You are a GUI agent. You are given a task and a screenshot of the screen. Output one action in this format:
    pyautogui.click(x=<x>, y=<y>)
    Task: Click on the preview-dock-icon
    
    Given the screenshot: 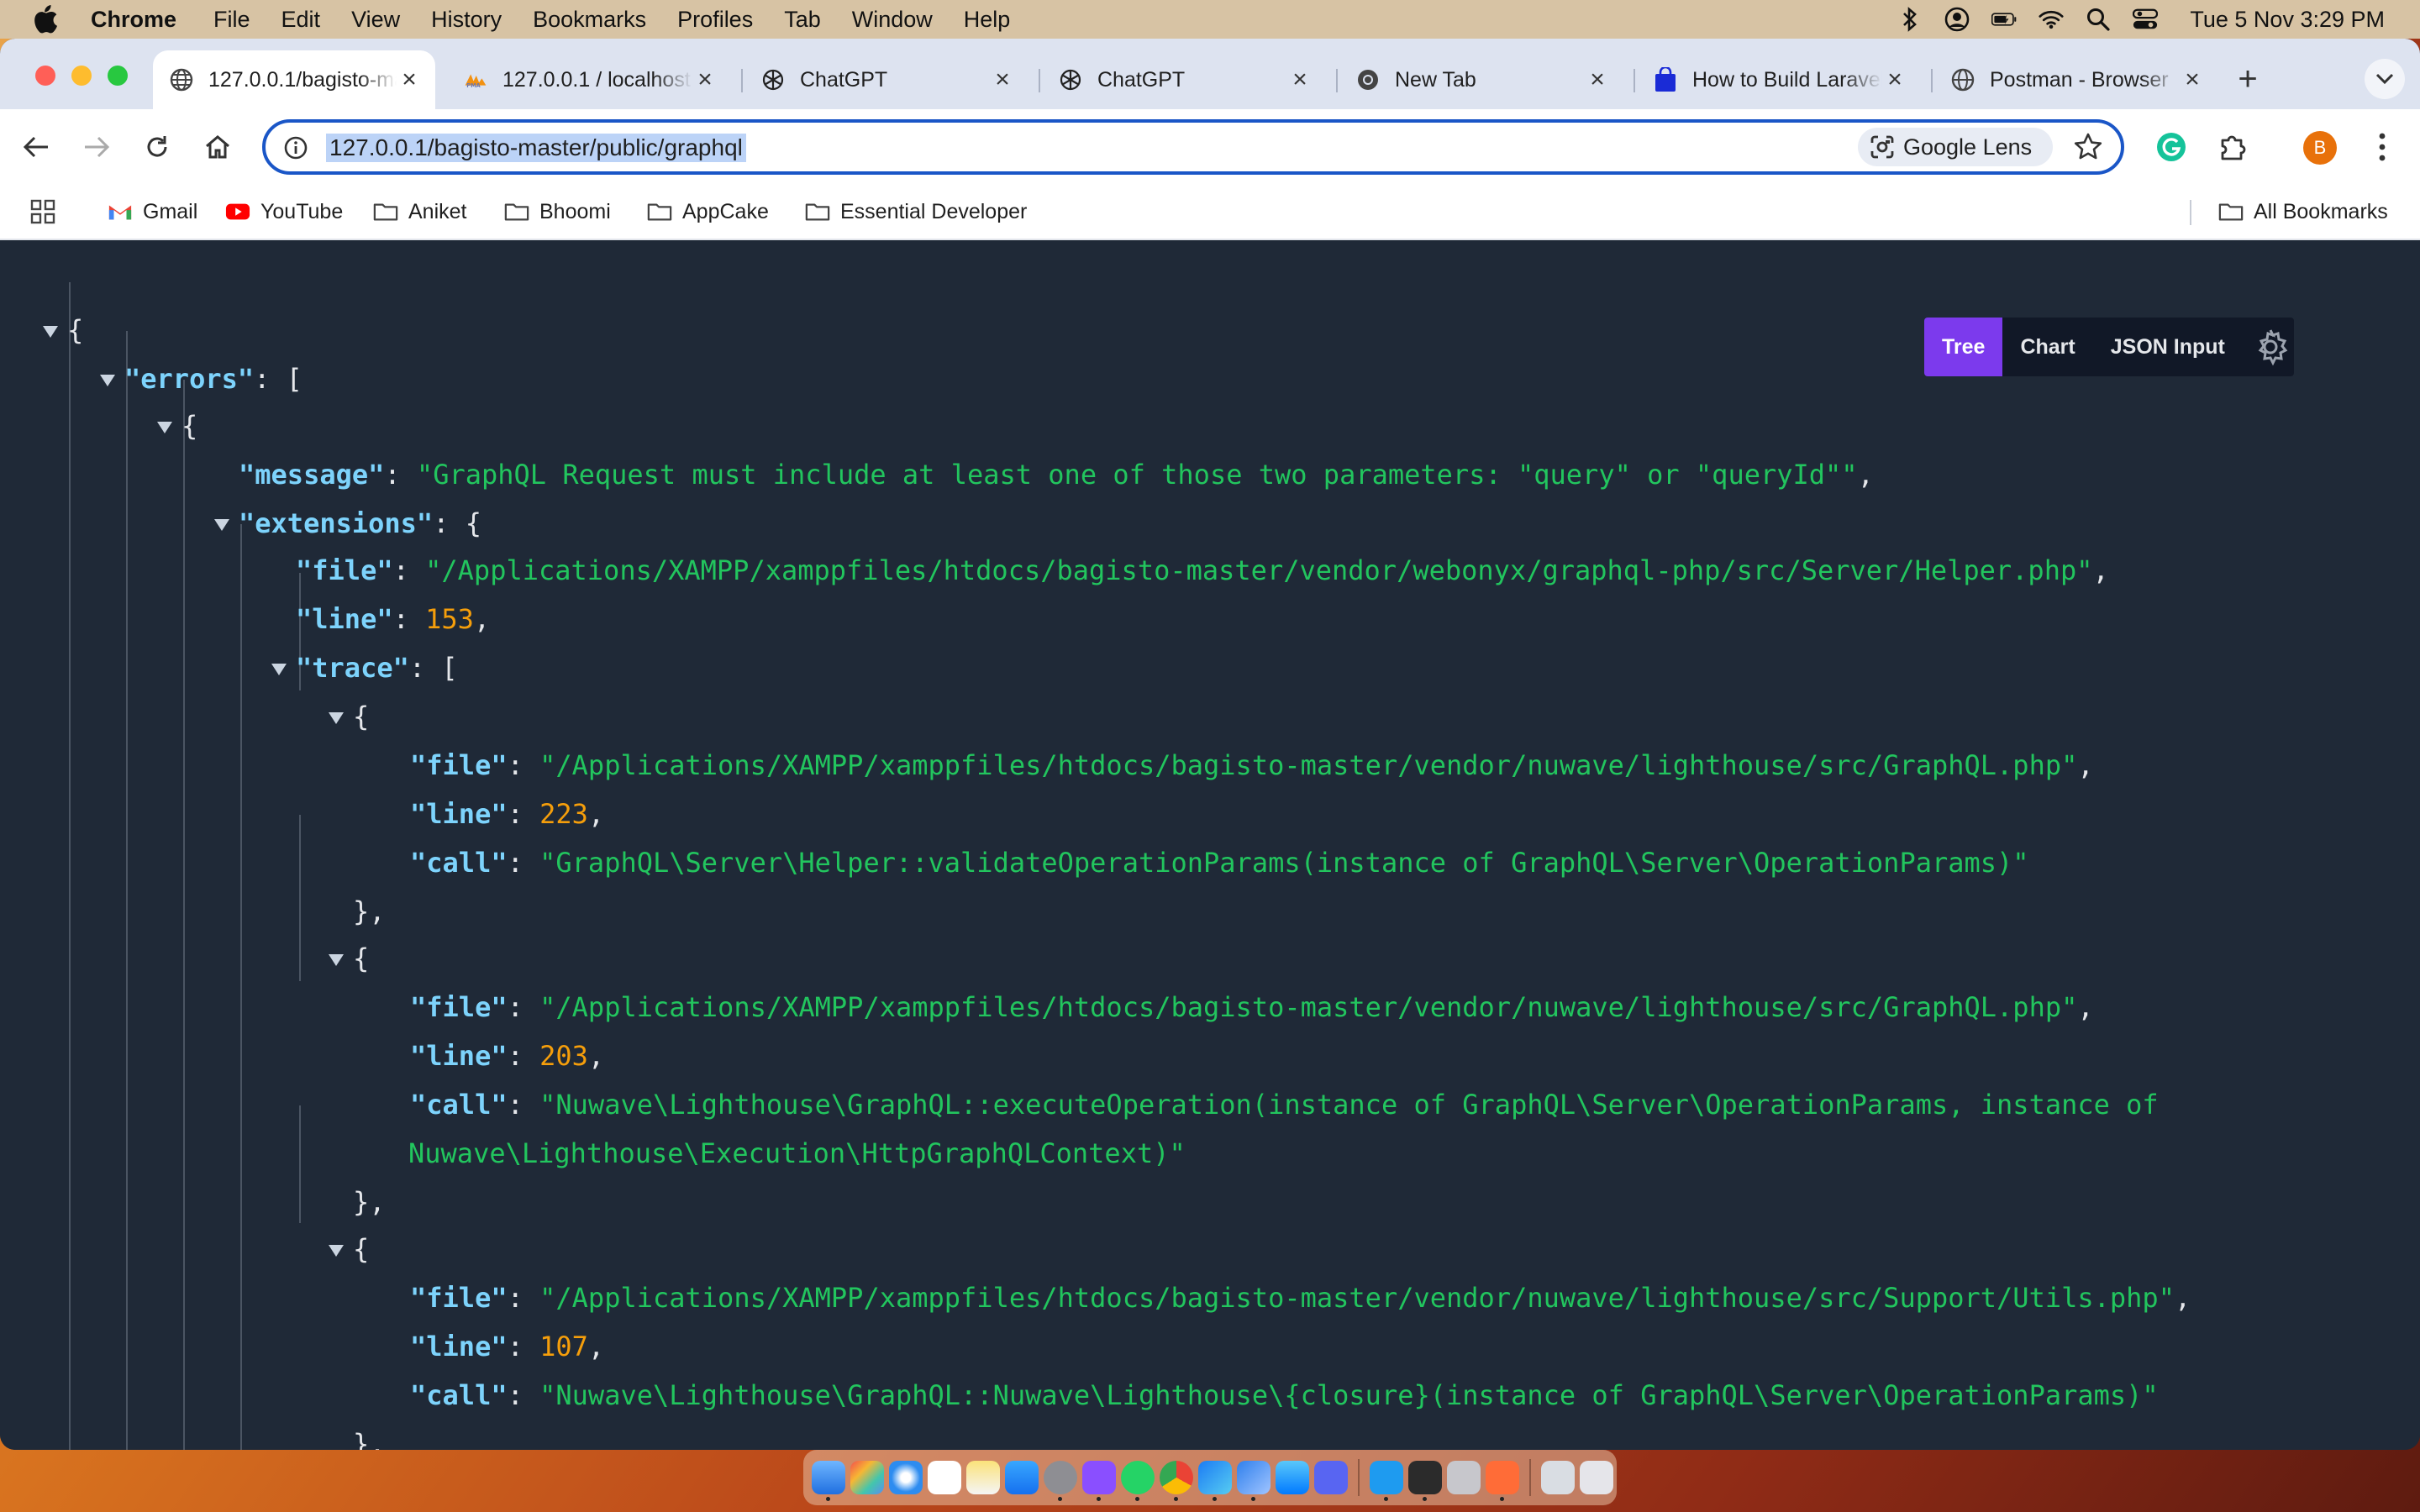 What is the action you would take?
    pyautogui.click(x=1464, y=1477)
    